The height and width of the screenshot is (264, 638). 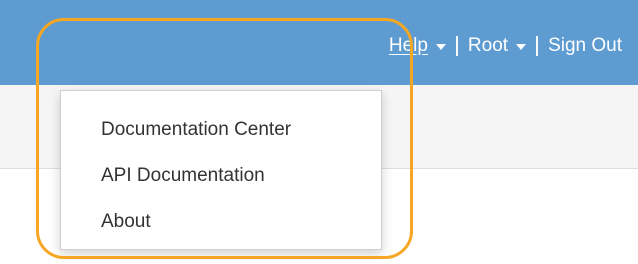 I want to click on menu-item-api-documentation: API Documentation, so click(x=221, y=176).